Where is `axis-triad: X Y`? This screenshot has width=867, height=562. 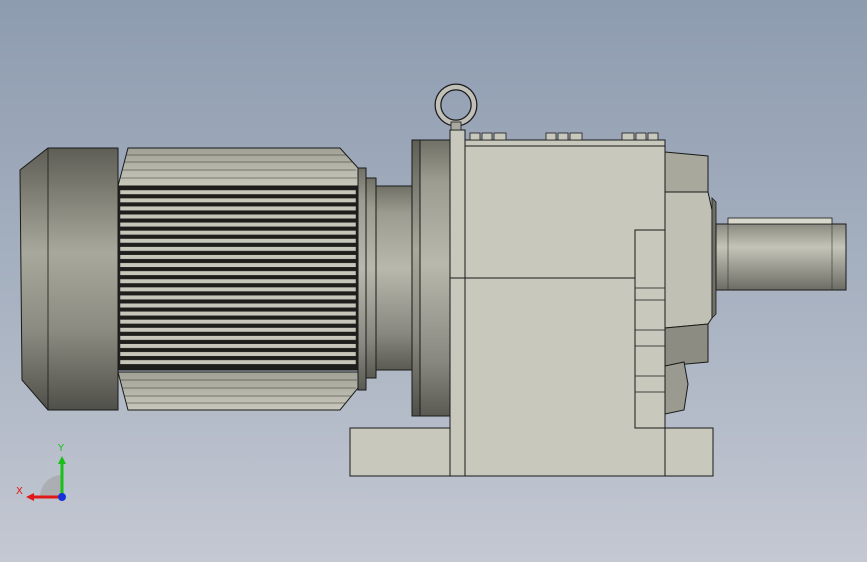
axis-triad: X Y is located at coordinates (45, 475).